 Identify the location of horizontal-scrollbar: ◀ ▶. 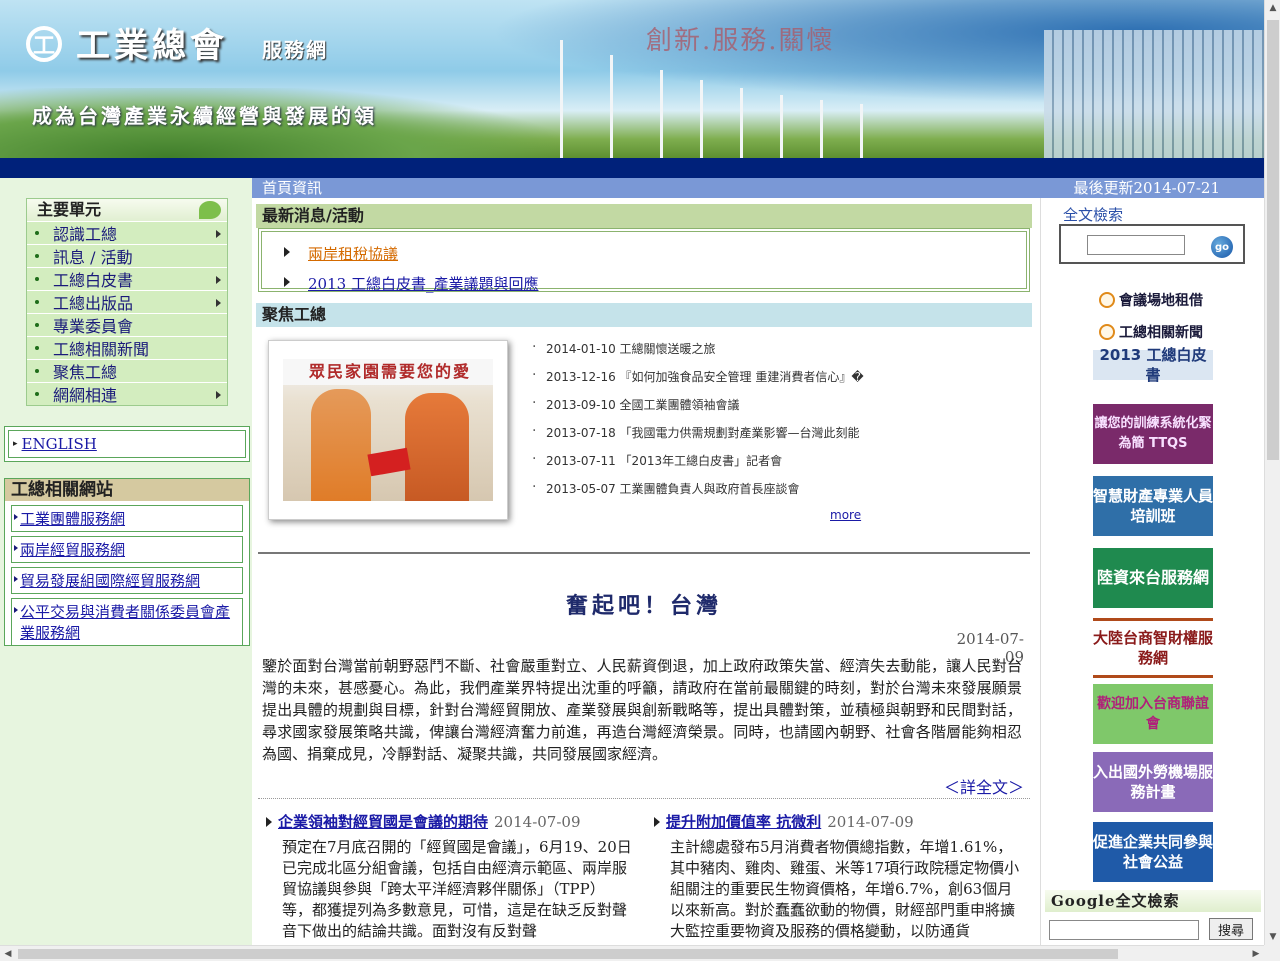
(632, 953).